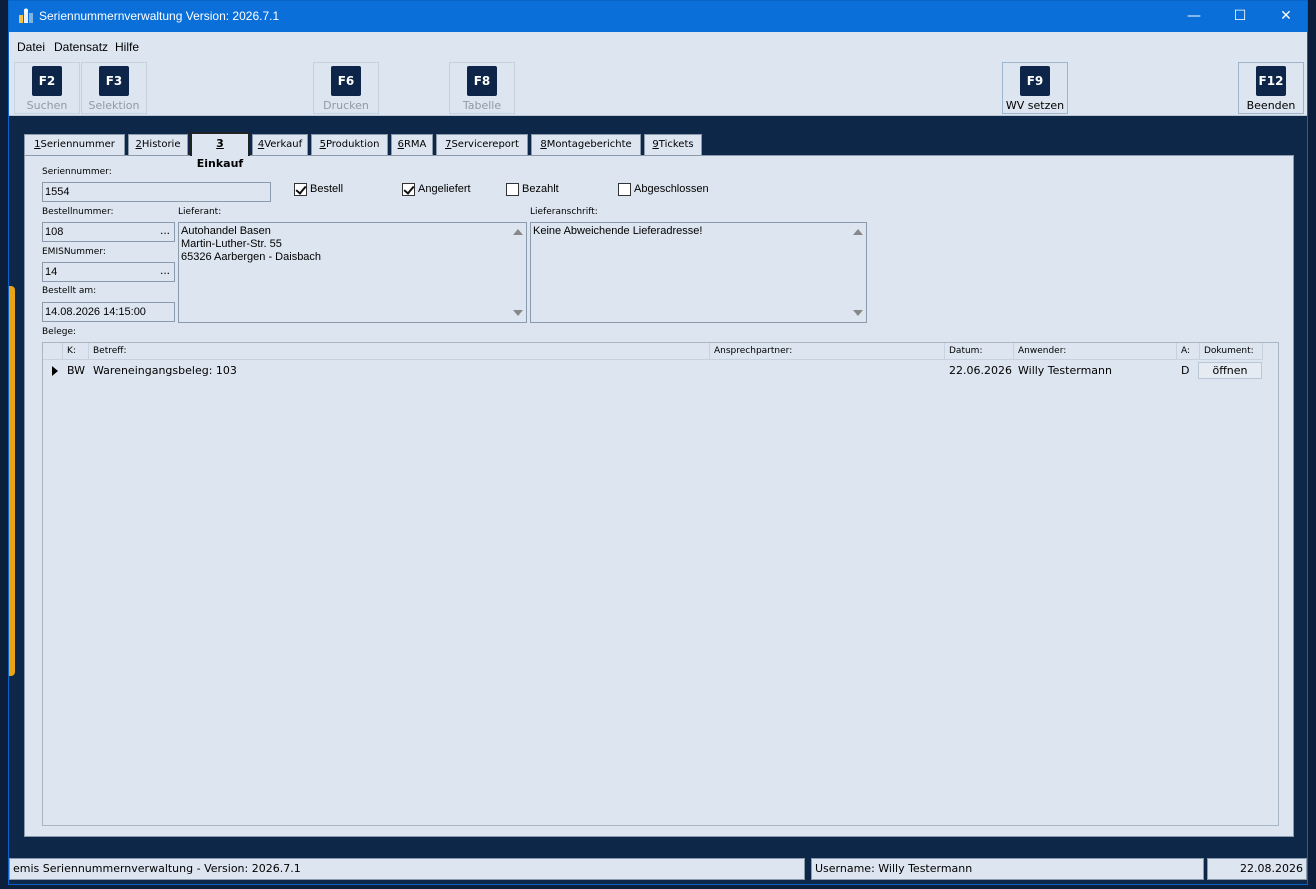 This screenshot has width=1316, height=889. What do you see at coordinates (979, 351) in the screenshot?
I see `column-header-datum: Datum:` at bounding box center [979, 351].